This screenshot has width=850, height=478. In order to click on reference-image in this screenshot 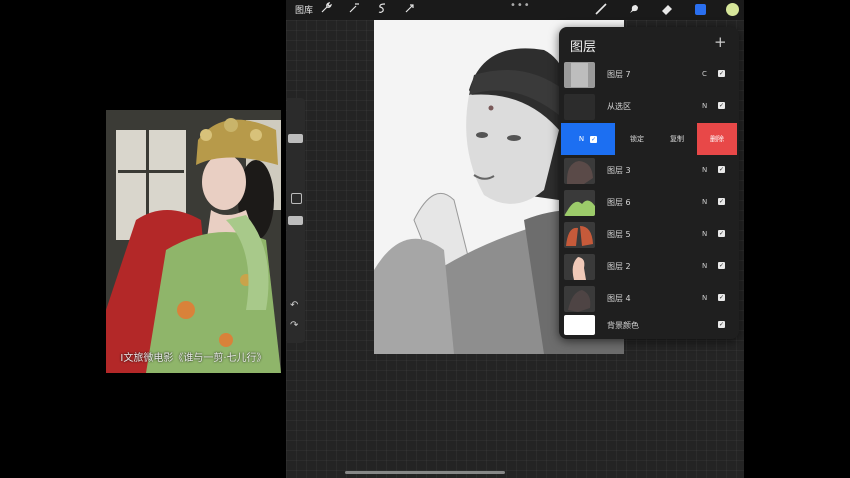, I will do `click(193, 241)`.